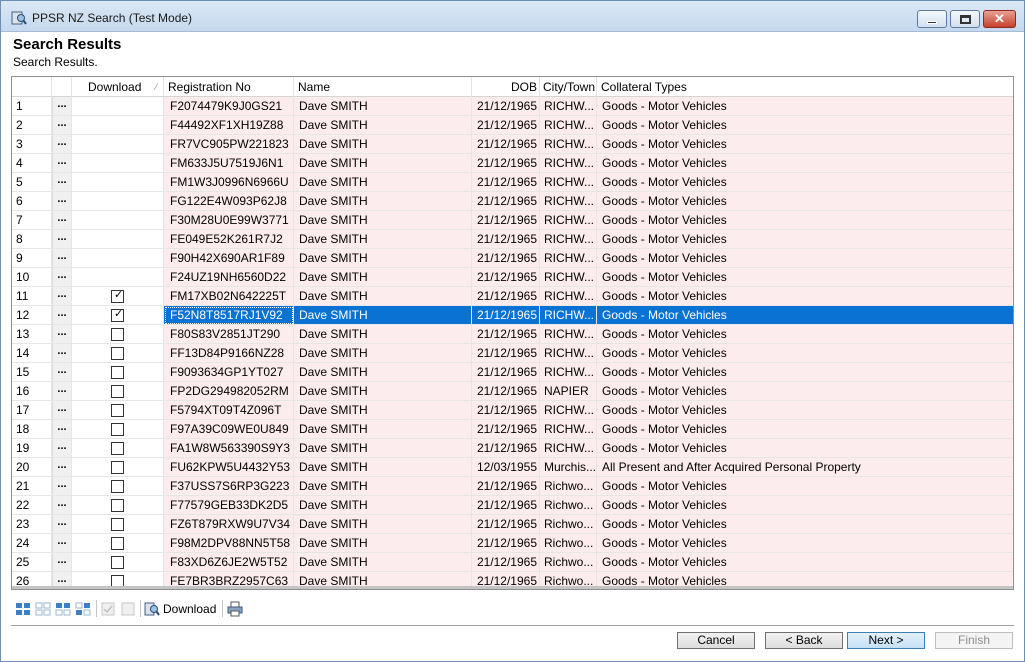 The width and height of the screenshot is (1025, 662). What do you see at coordinates (229, 220) in the screenshot?
I see `registration-cell: F30M28U0E99W3771` at bounding box center [229, 220].